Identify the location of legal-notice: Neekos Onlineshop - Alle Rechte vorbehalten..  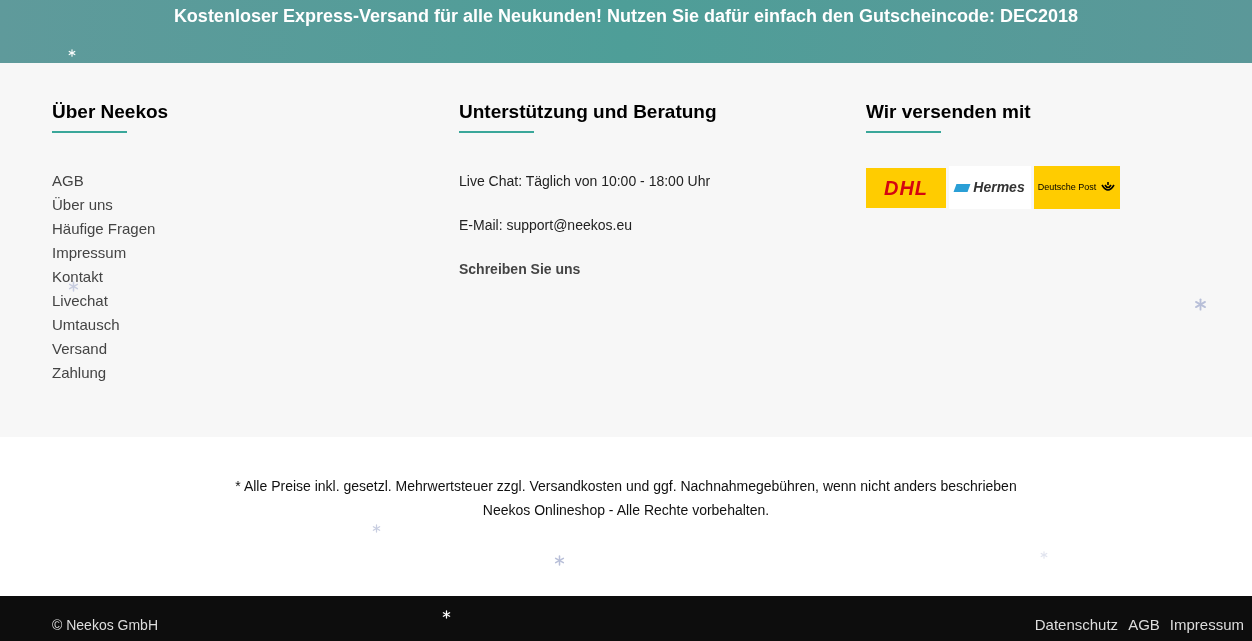
(626, 510).